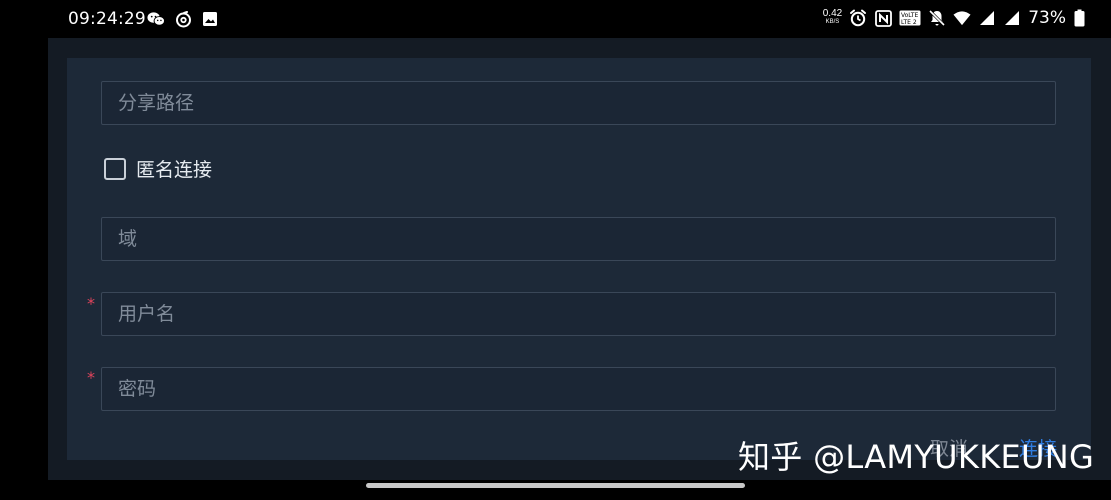 The width and height of the screenshot is (1111, 500). I want to click on system-indicators: 0.42 KB/S VoLTE LTE 2 73%, so click(954, 18).